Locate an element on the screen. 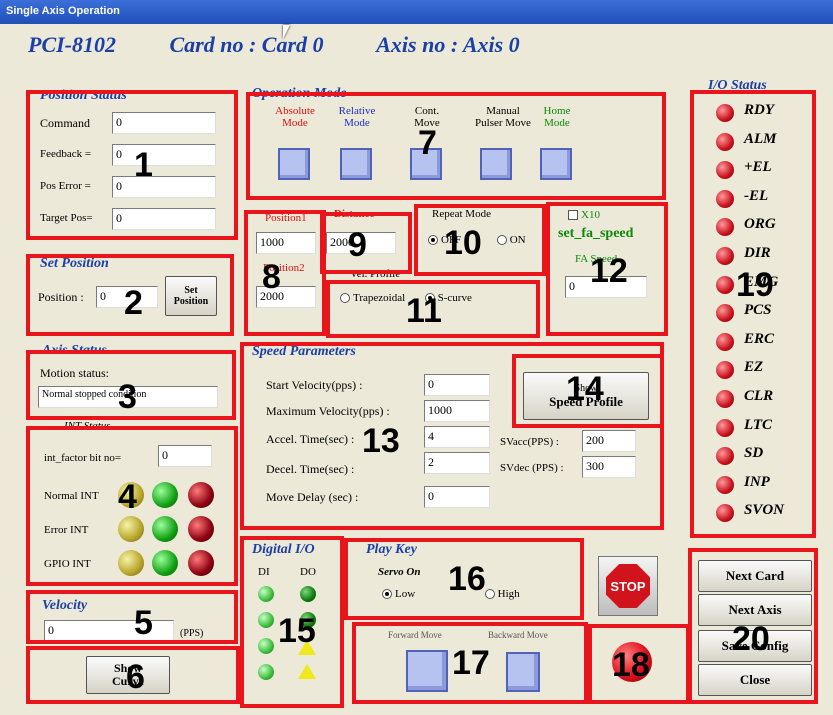 The image size is (833, 715). annotation-number-20: 20 is located at coordinates (751, 639).